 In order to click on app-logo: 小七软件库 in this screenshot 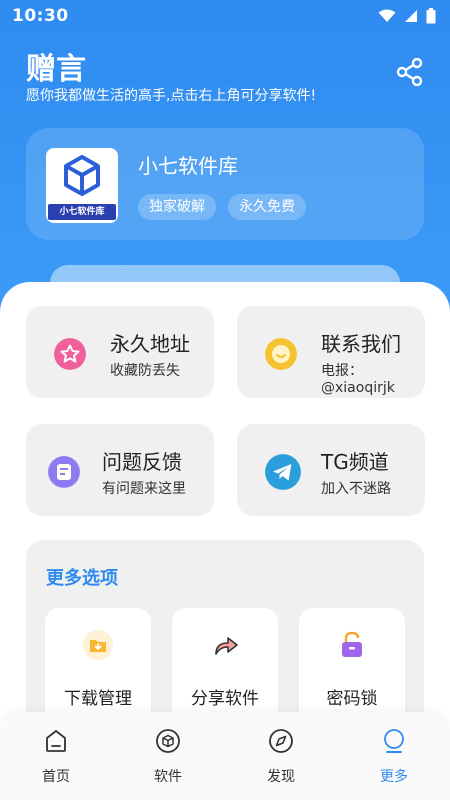, I will do `click(82, 185)`.